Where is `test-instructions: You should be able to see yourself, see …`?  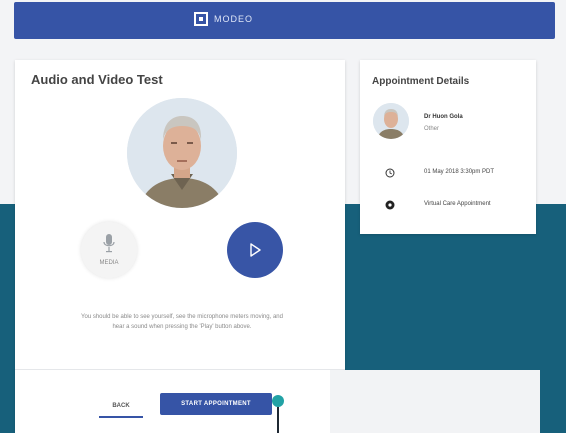
test-instructions: You should be able to see yourself, see … is located at coordinates (182, 322).